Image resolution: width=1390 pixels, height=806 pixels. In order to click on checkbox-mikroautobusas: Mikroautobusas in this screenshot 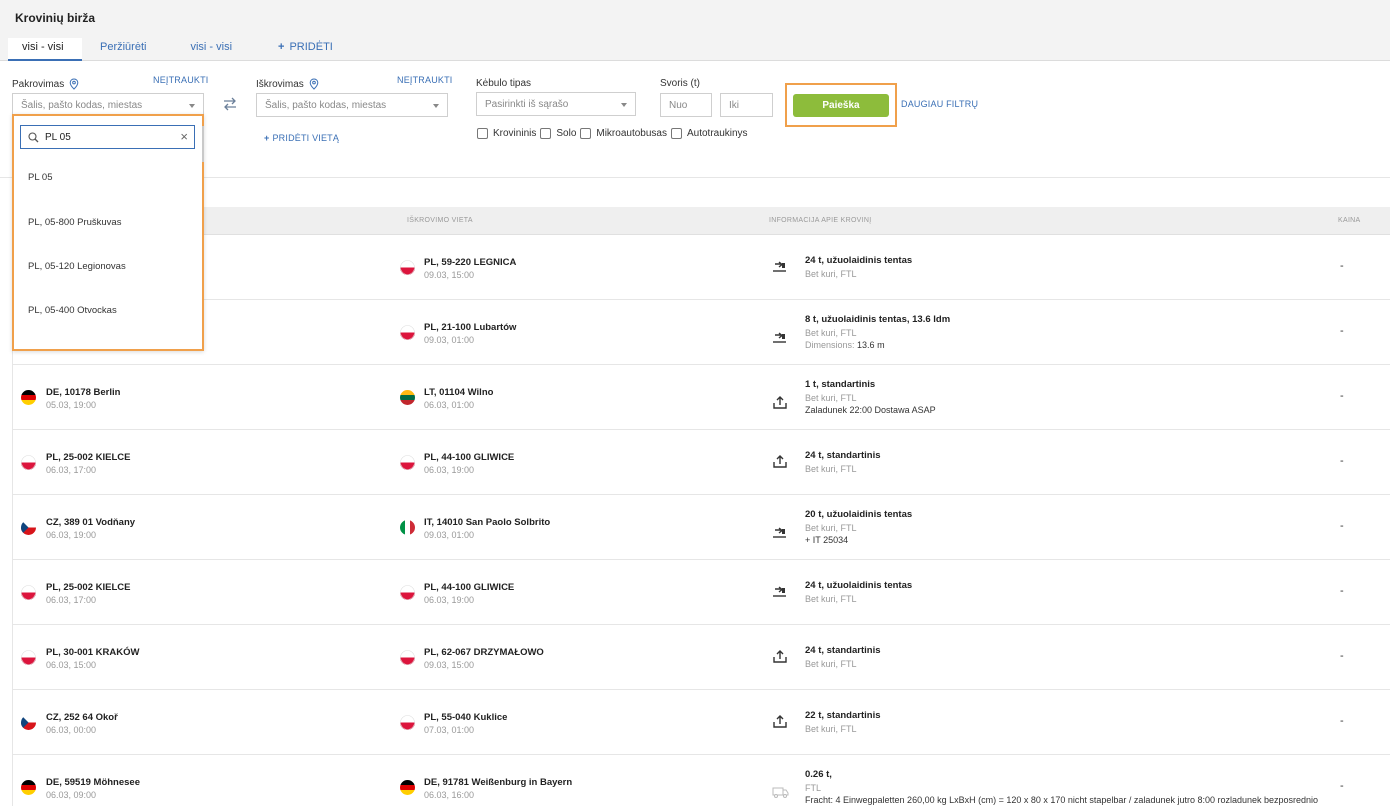, I will do `click(623, 133)`.